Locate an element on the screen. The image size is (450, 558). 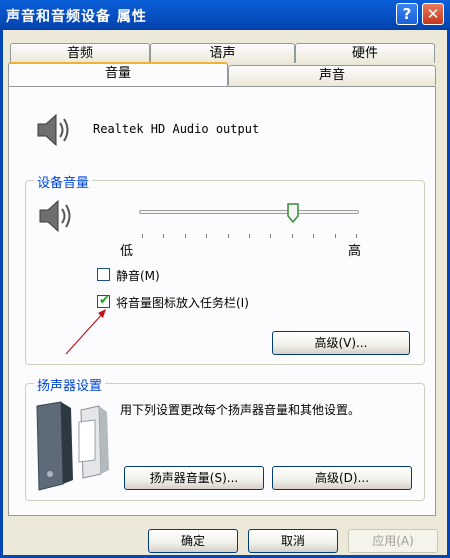
mute-checkbox is located at coordinates (103, 274).